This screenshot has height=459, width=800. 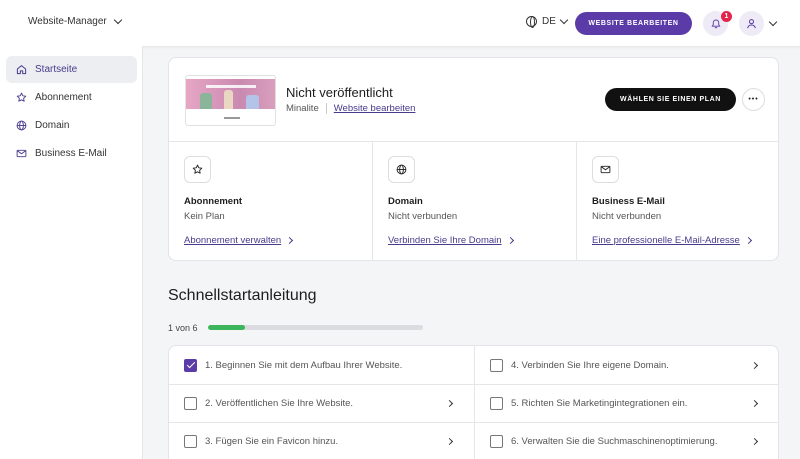 I want to click on language-selector: DE, so click(x=547, y=21).